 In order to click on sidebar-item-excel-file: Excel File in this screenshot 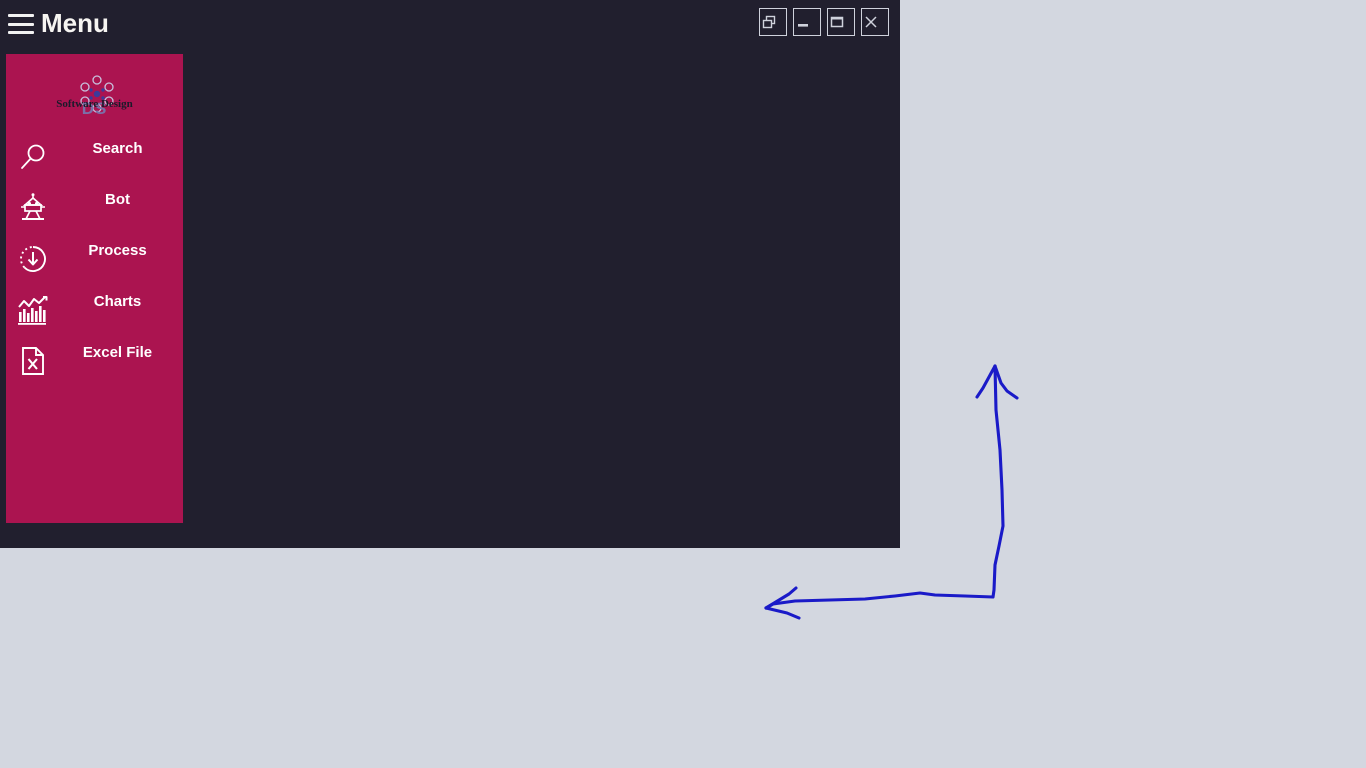, I will do `click(94, 361)`.